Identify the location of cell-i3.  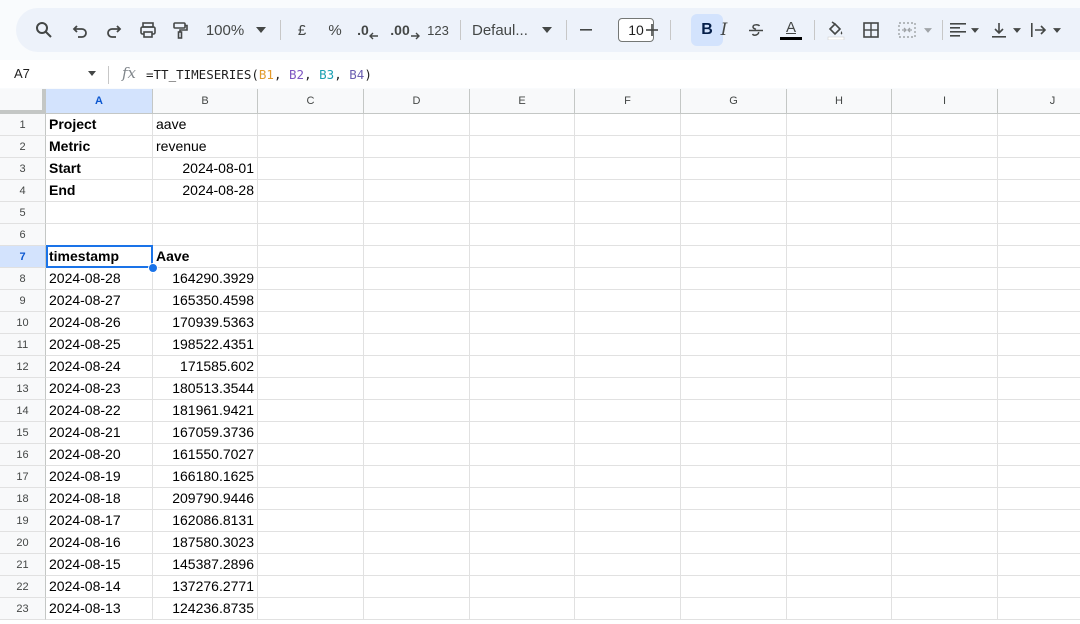
(945, 169).